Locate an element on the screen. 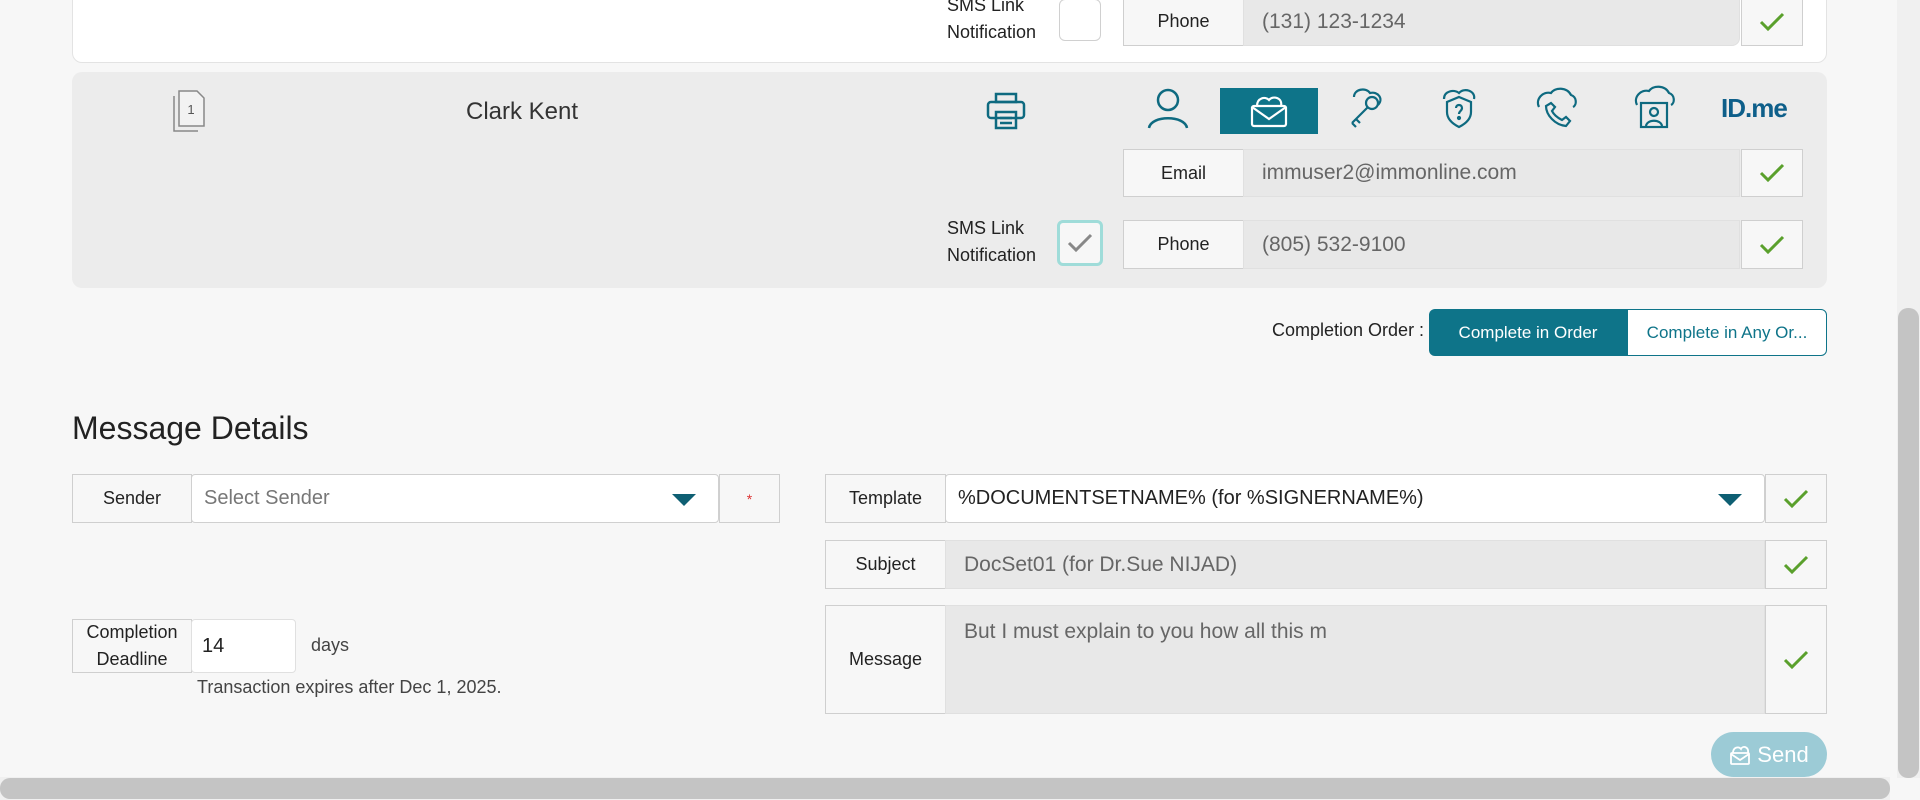 This screenshot has width=1920, height=800. template-select: %DOCUMENTSETNAME% (for %SIGNERNAME%) is located at coordinates (1355, 498).